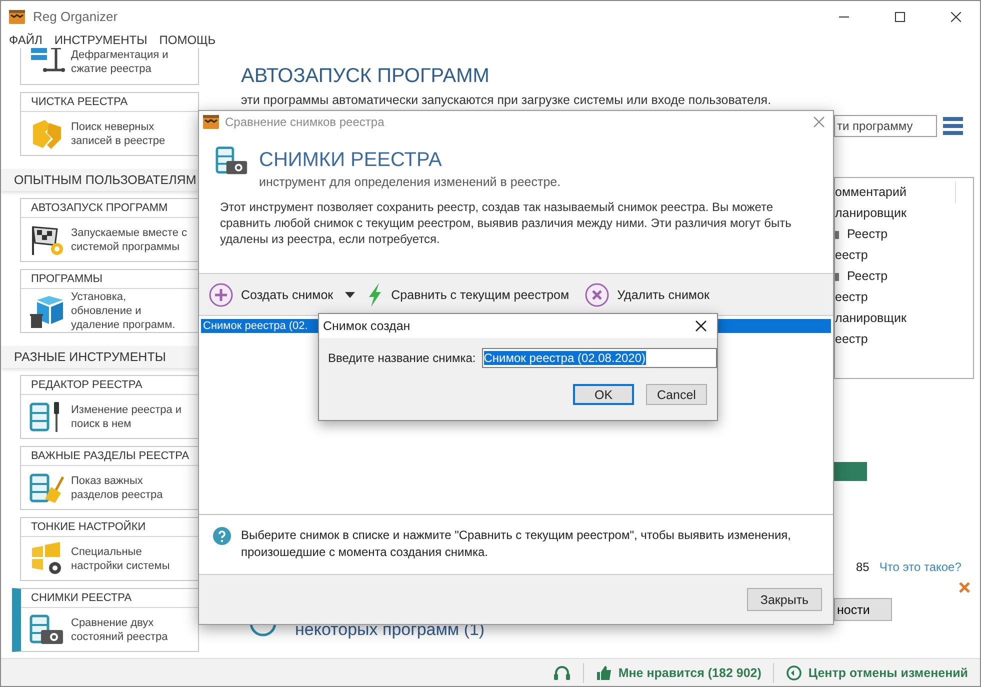 Image resolution: width=981 pixels, height=687 pixels. Describe the element at coordinates (222, 536) in the screenshot. I see `help-icon` at that location.